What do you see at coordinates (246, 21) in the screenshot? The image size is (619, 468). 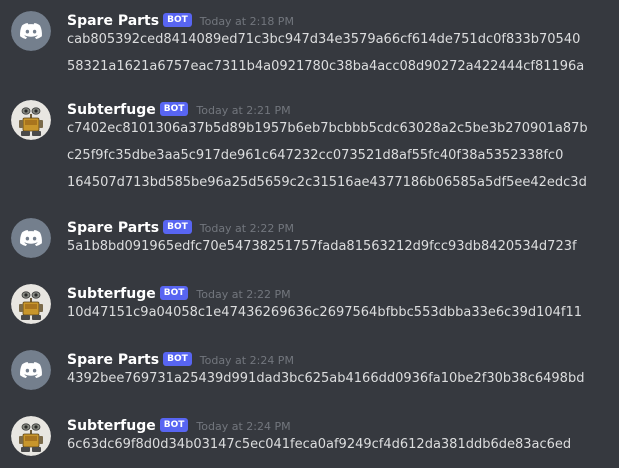 I see `timestamp: Today at 2:18 PM` at bounding box center [246, 21].